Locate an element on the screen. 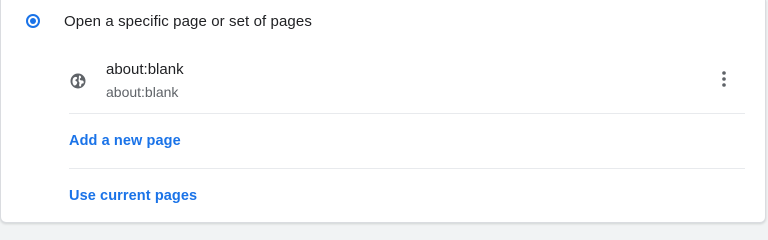 Image resolution: width=768 pixels, height=240 pixels. startup-option-label: Open a specific page or set of pages is located at coordinates (188, 21).